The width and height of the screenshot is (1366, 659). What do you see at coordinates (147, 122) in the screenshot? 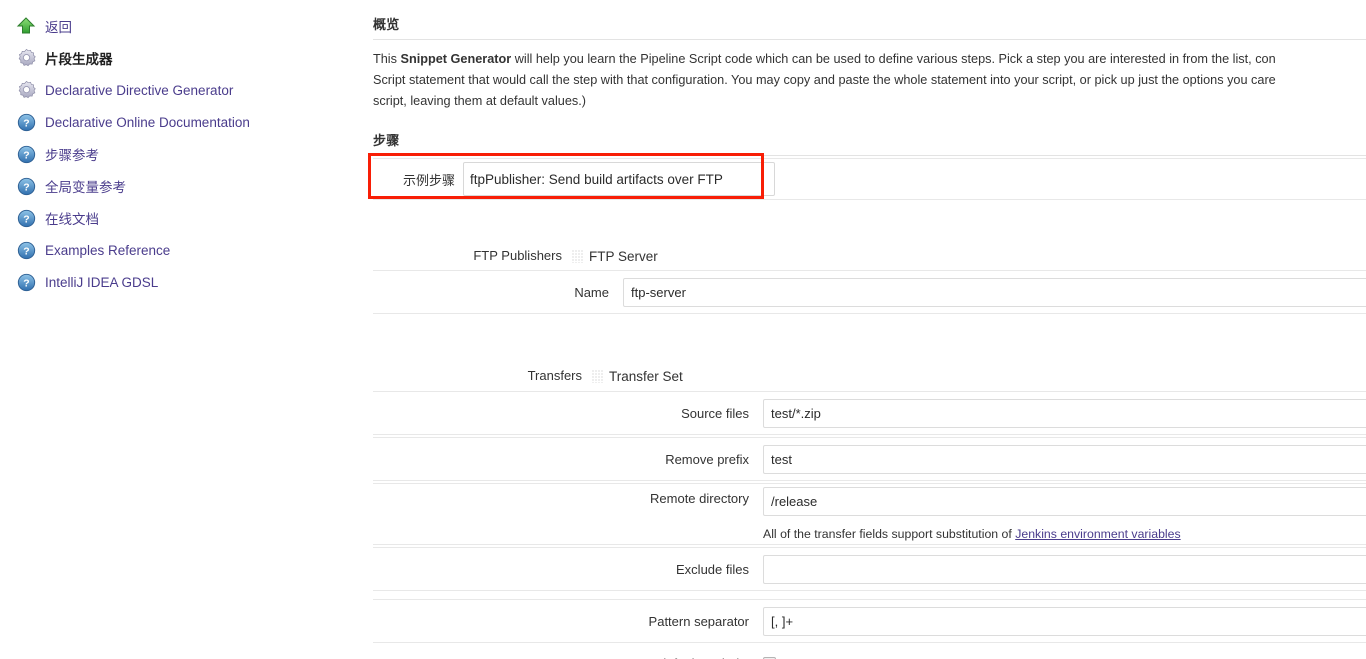
I see `sidebar-item-label: Declarative Online Documentation` at bounding box center [147, 122].